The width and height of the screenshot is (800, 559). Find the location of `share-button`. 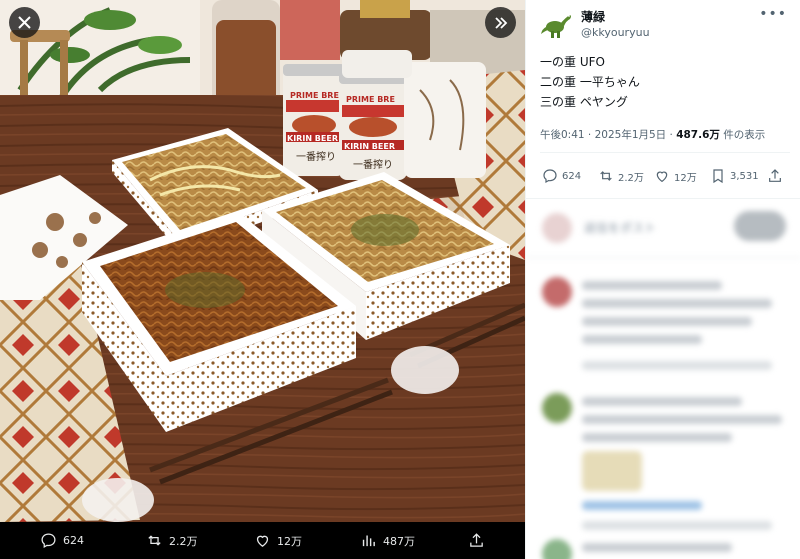

share-button is located at coordinates (775, 176).